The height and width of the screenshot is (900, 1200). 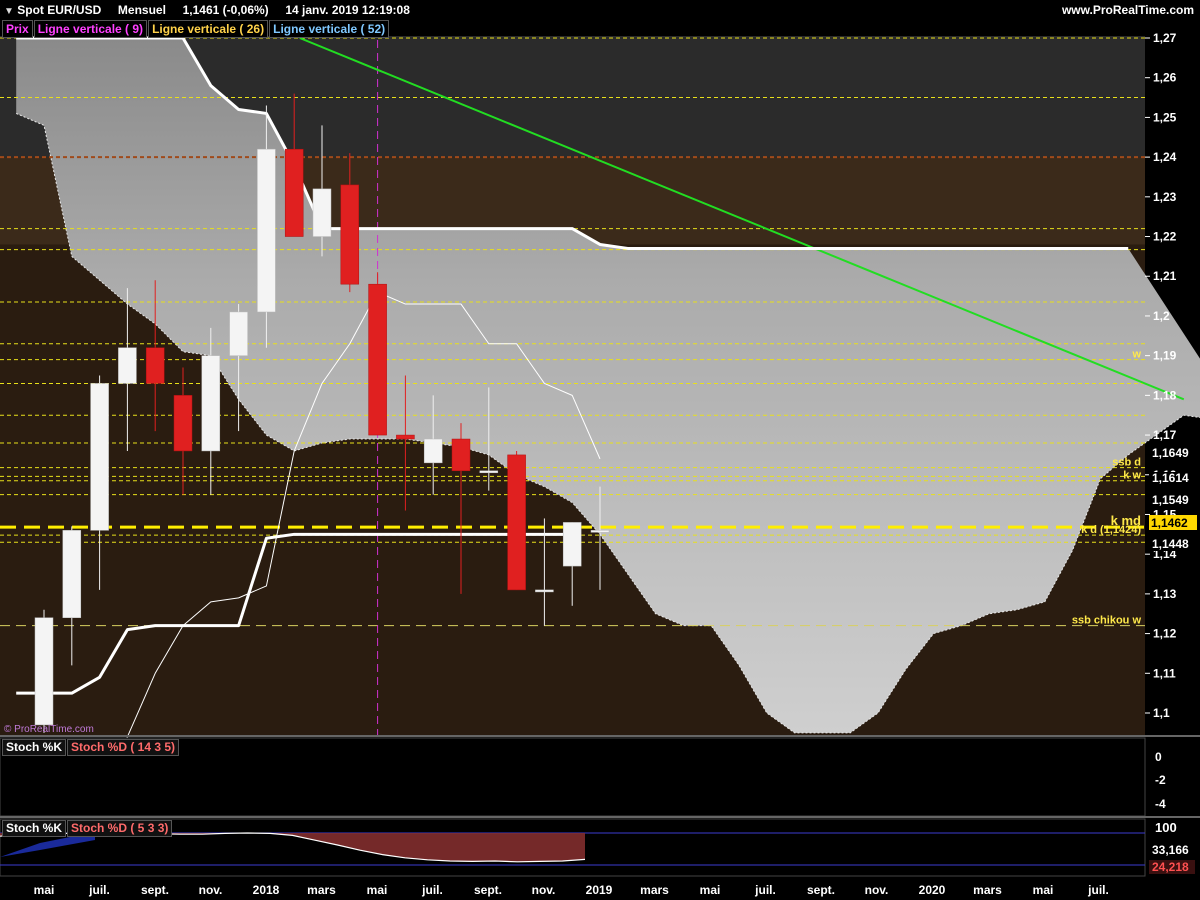 I want to click on stoch1-tick: 0, so click(x=1158, y=757).